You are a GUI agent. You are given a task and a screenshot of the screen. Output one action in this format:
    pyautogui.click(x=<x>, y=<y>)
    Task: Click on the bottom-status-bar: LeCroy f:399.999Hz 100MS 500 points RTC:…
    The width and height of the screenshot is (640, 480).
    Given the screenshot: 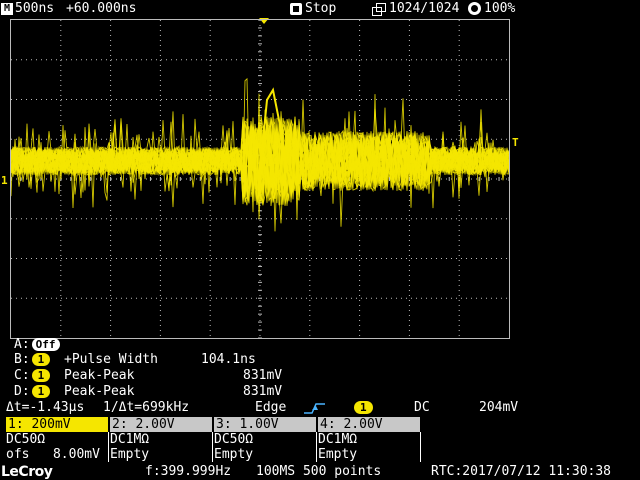 What is the action you would take?
    pyautogui.click(x=320, y=472)
    